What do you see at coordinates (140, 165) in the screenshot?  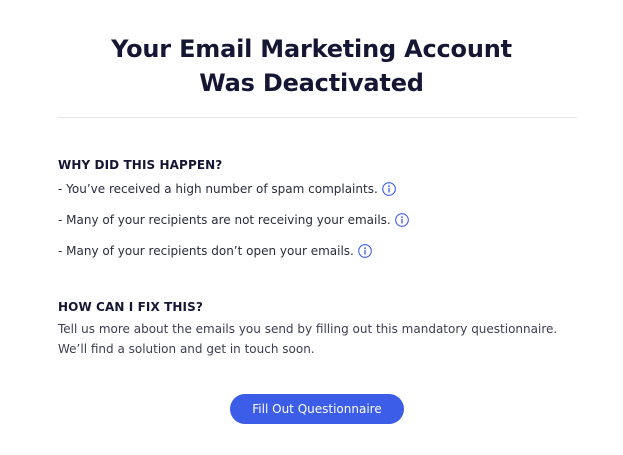 I see `why-heading: WHY DID THIS HAPPEN?` at bounding box center [140, 165].